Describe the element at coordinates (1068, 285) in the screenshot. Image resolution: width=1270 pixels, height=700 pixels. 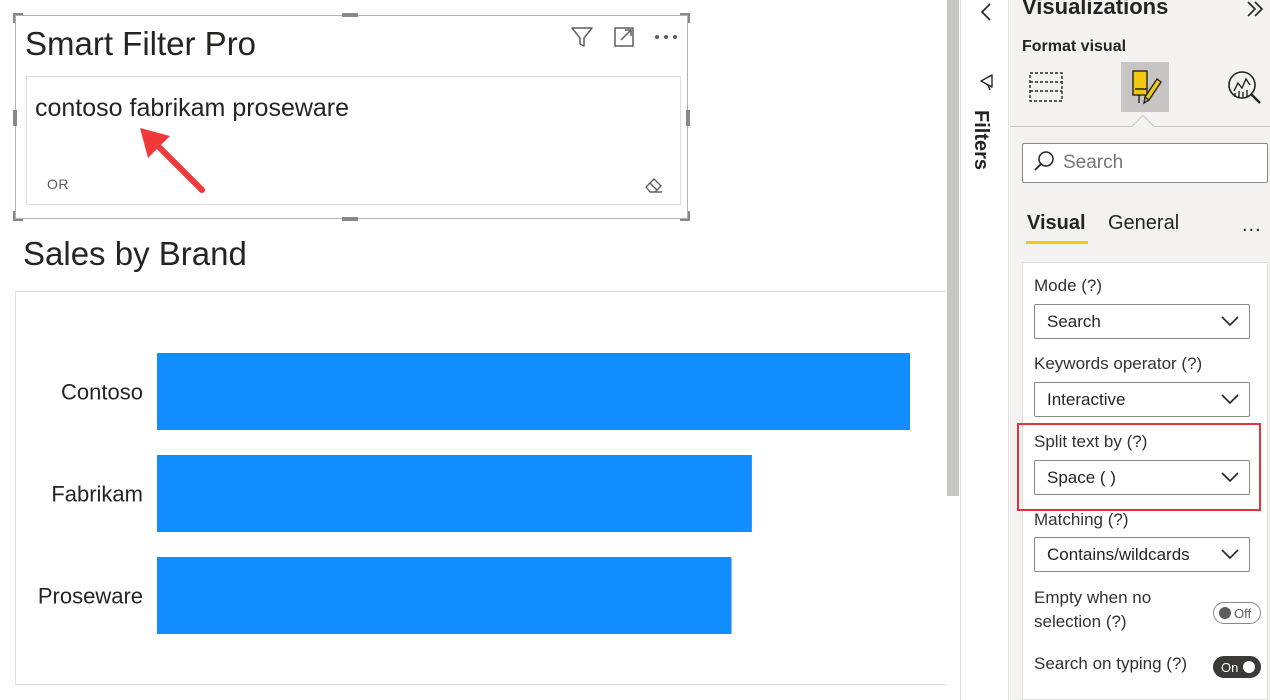
I see `mode-label: Mode (?)` at that location.